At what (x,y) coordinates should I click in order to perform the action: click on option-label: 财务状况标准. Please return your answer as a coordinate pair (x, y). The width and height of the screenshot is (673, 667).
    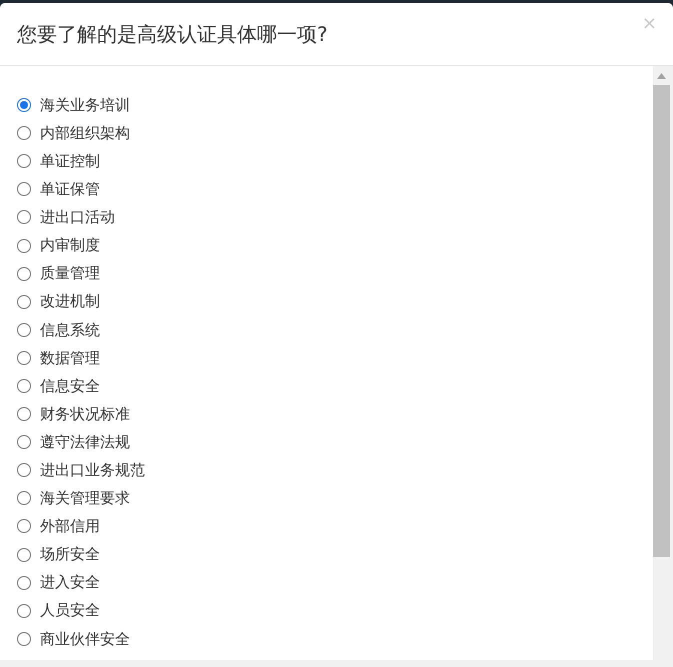
    Looking at the image, I should click on (85, 414).